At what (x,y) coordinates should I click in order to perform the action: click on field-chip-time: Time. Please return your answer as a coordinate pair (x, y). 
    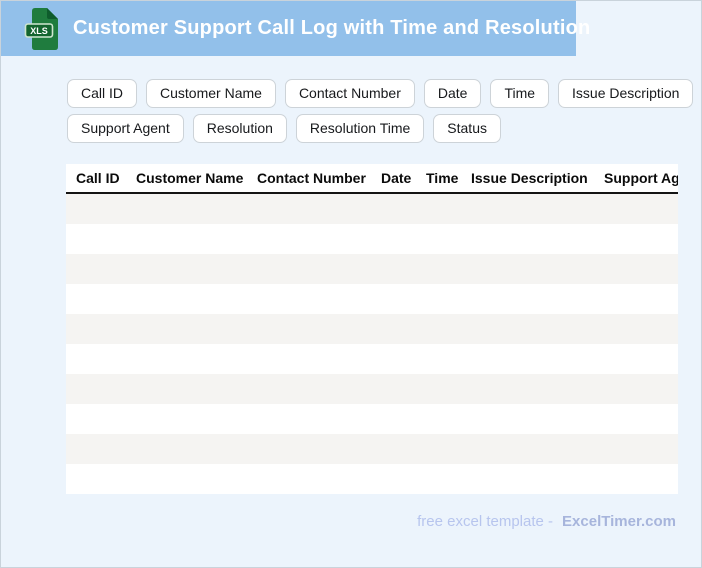
    Looking at the image, I should click on (520, 93).